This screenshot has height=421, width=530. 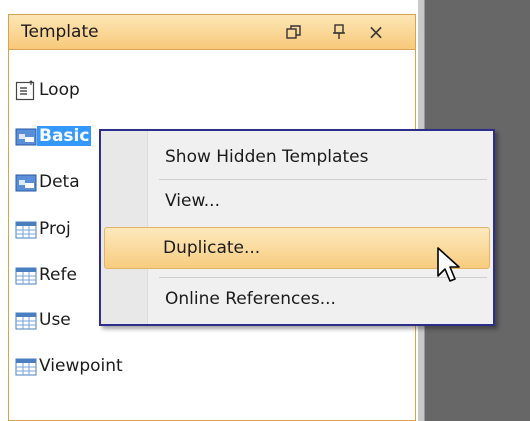 What do you see at coordinates (339, 32) in the screenshot?
I see `pin-icon` at bounding box center [339, 32].